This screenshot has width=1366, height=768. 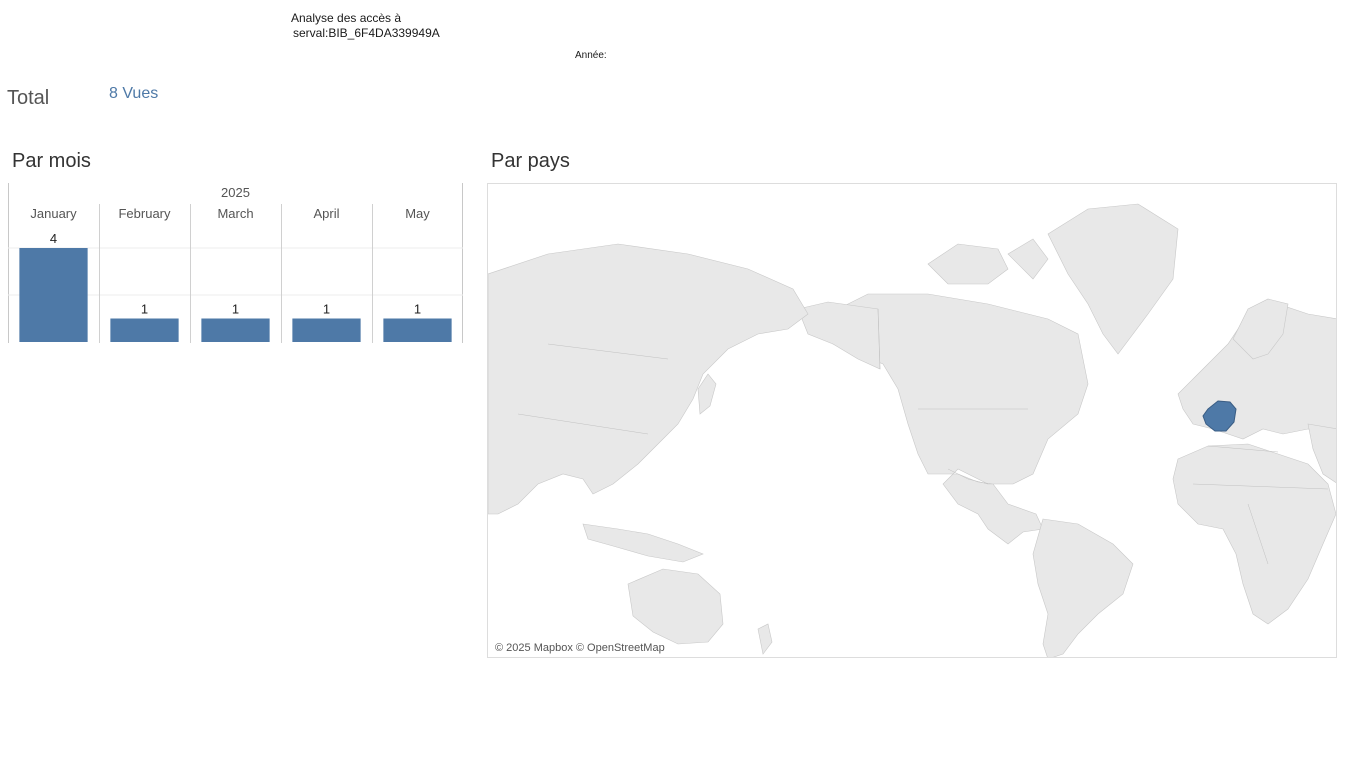 What do you see at coordinates (530, 161) in the screenshot?
I see `countries-section-title: Par pays` at bounding box center [530, 161].